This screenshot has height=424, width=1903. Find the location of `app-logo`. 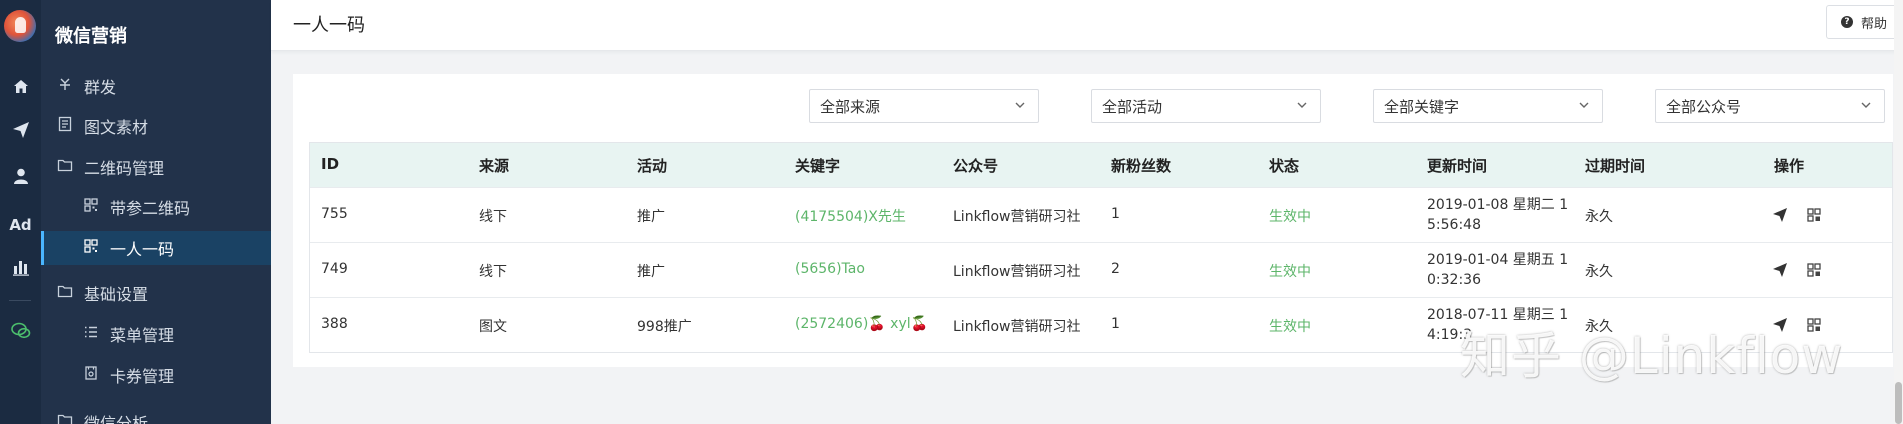

app-logo is located at coordinates (20, 26).